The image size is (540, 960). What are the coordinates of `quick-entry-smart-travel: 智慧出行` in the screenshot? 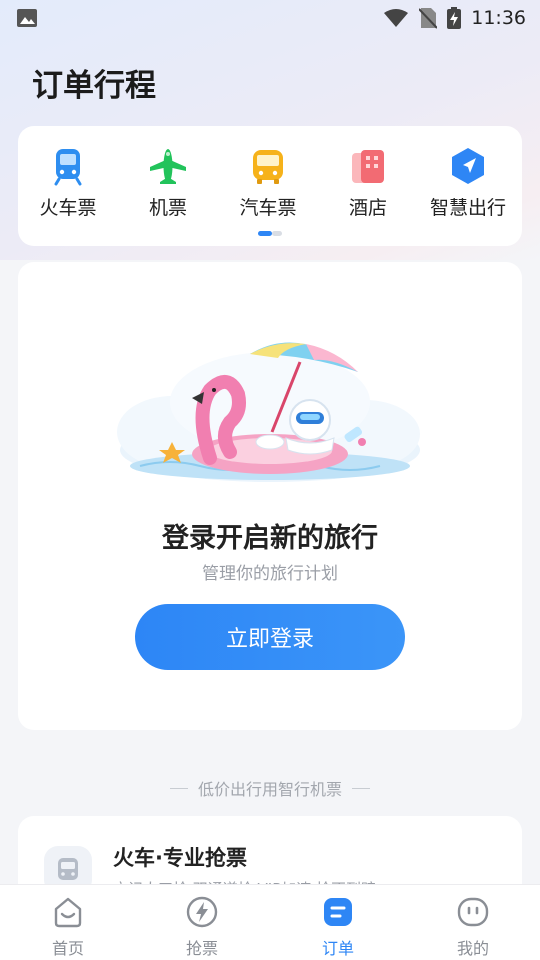 It's located at (468, 183).